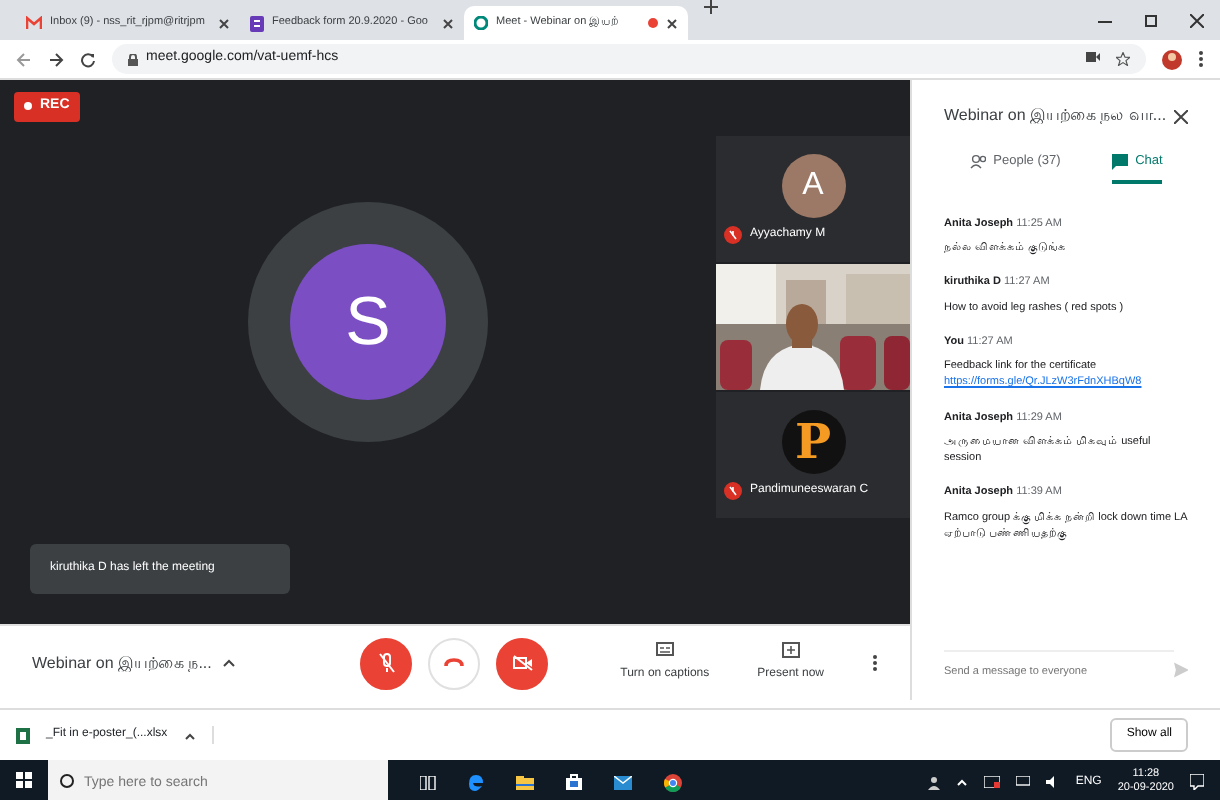 The image size is (1220, 800). What do you see at coordinates (257, 23) in the screenshot?
I see `form-icon` at bounding box center [257, 23].